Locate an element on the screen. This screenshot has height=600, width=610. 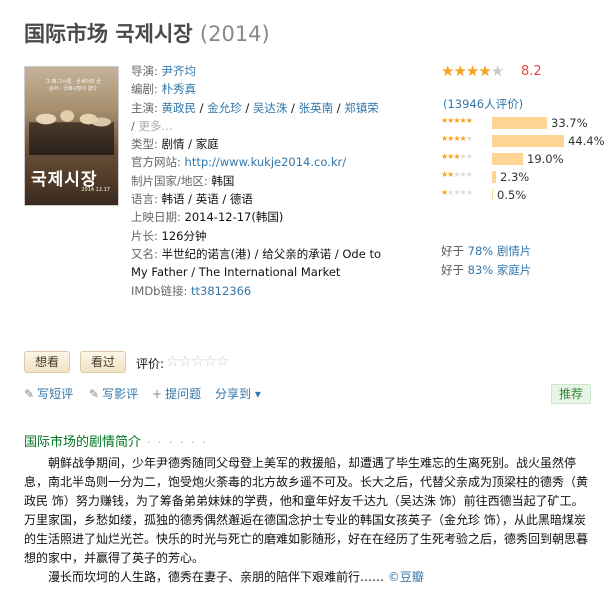
rating-stars-icon: ★★★★★ is located at coordinates (472, 71).